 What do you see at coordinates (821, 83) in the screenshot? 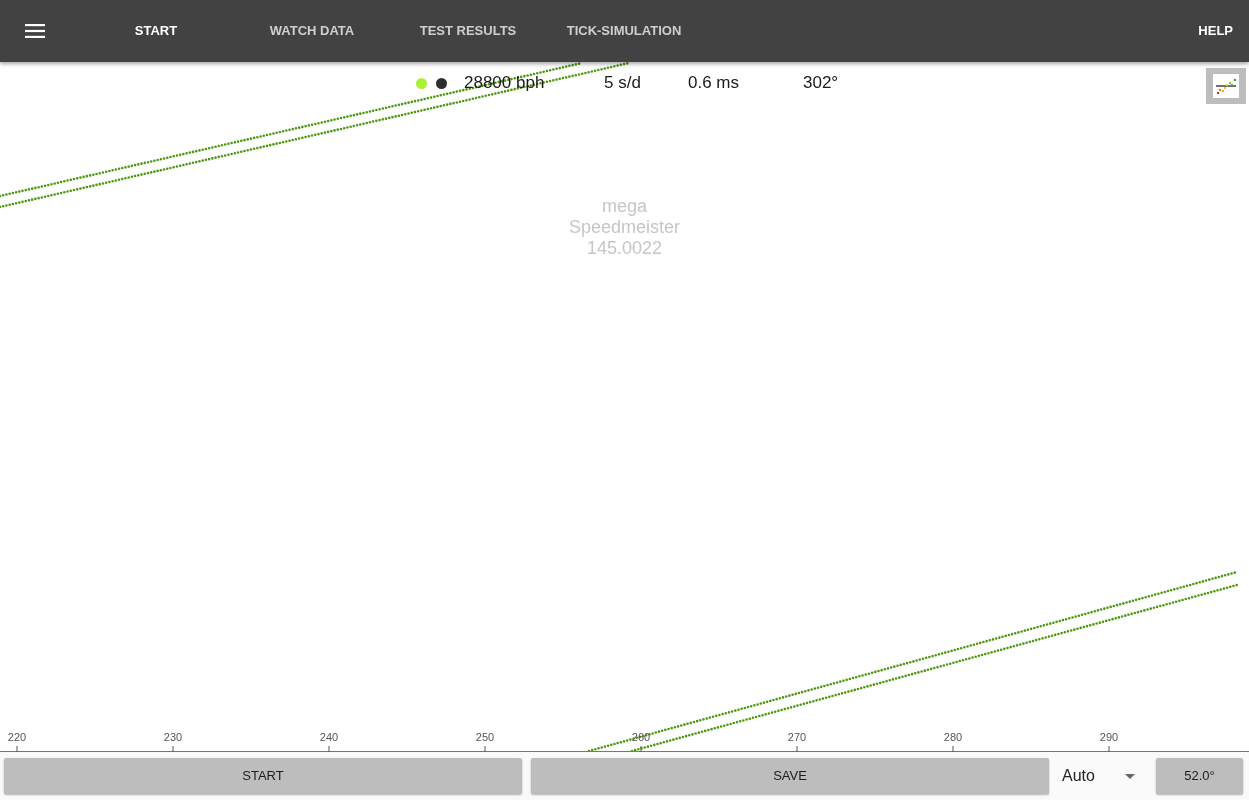
I see `reading-value: 302°` at bounding box center [821, 83].